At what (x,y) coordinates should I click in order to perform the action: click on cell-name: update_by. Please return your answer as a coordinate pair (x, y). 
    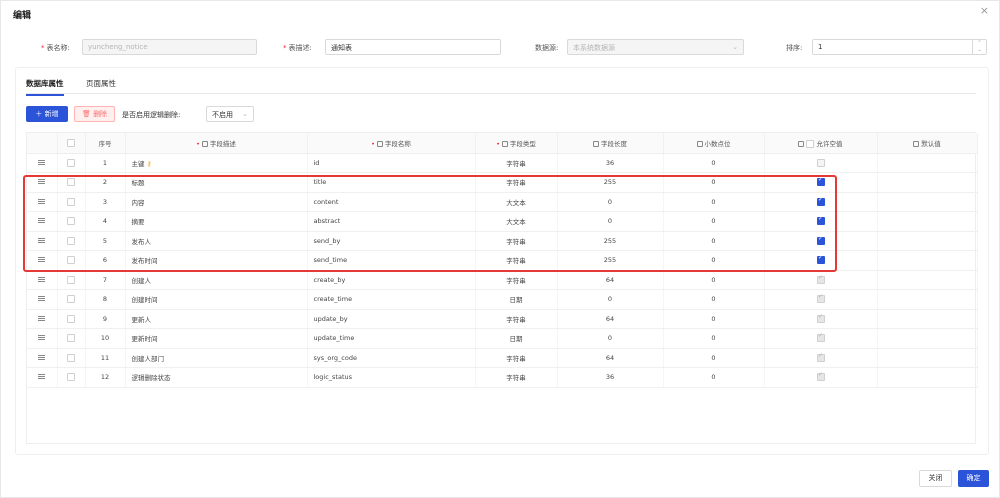
    Looking at the image, I should click on (391, 319).